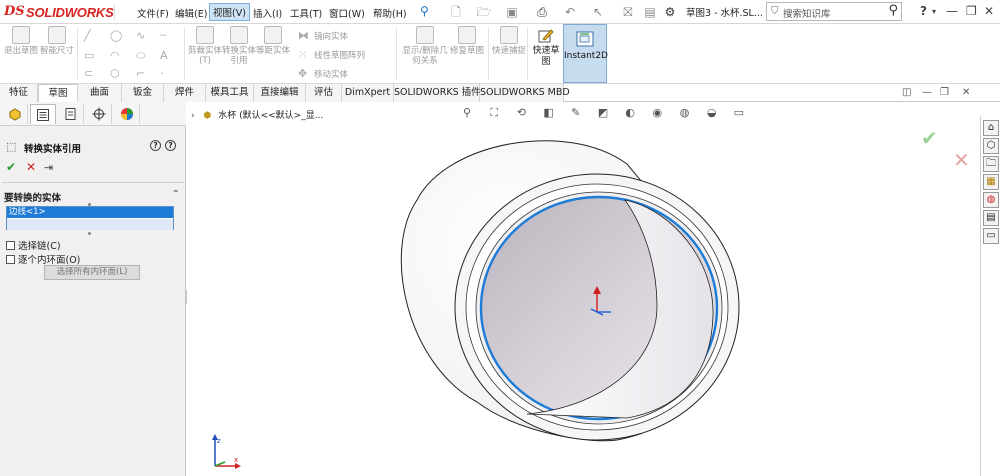 The width and height of the screenshot is (1000, 476). What do you see at coordinates (166, 56) in the screenshot?
I see `text-icon: A` at bounding box center [166, 56].